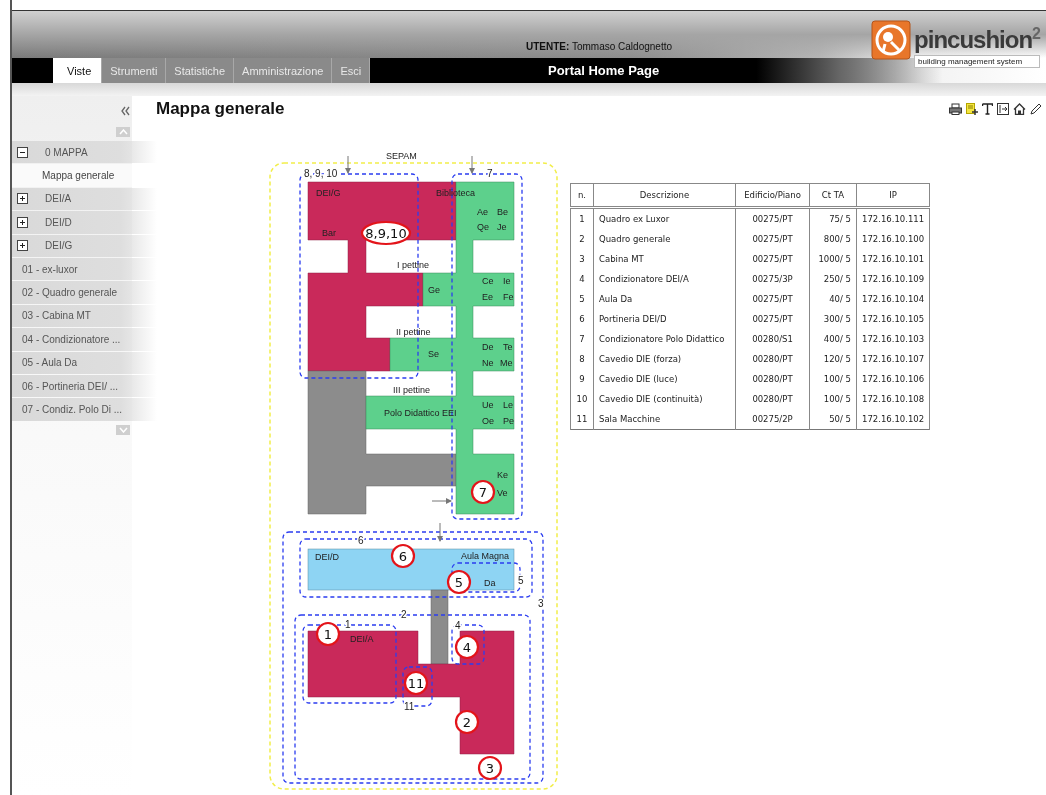 The height and width of the screenshot is (795, 1046). Describe the element at coordinates (488, 363) in the screenshot. I see `room-label: Ne` at that location.